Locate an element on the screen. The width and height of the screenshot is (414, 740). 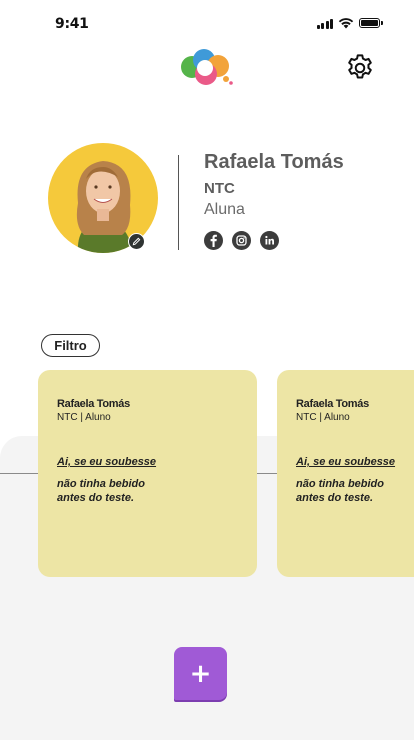
facebook-link is located at coordinates (213, 240).